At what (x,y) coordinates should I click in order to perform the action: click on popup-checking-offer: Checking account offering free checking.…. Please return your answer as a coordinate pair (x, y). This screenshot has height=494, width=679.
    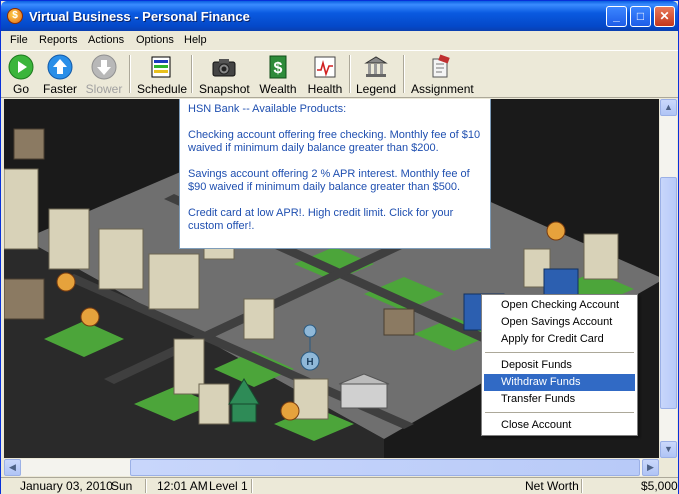
    Looking at the image, I should click on (334, 141).